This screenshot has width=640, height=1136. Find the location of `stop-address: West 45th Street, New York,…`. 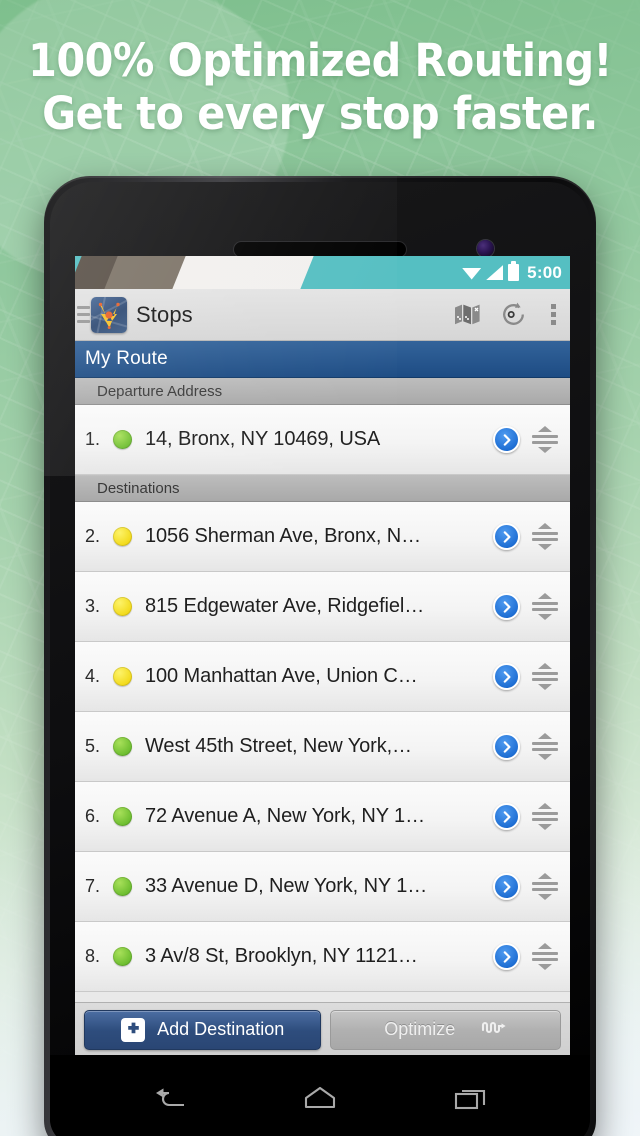

stop-address: West 45th Street, New York,… is located at coordinates (278, 746).